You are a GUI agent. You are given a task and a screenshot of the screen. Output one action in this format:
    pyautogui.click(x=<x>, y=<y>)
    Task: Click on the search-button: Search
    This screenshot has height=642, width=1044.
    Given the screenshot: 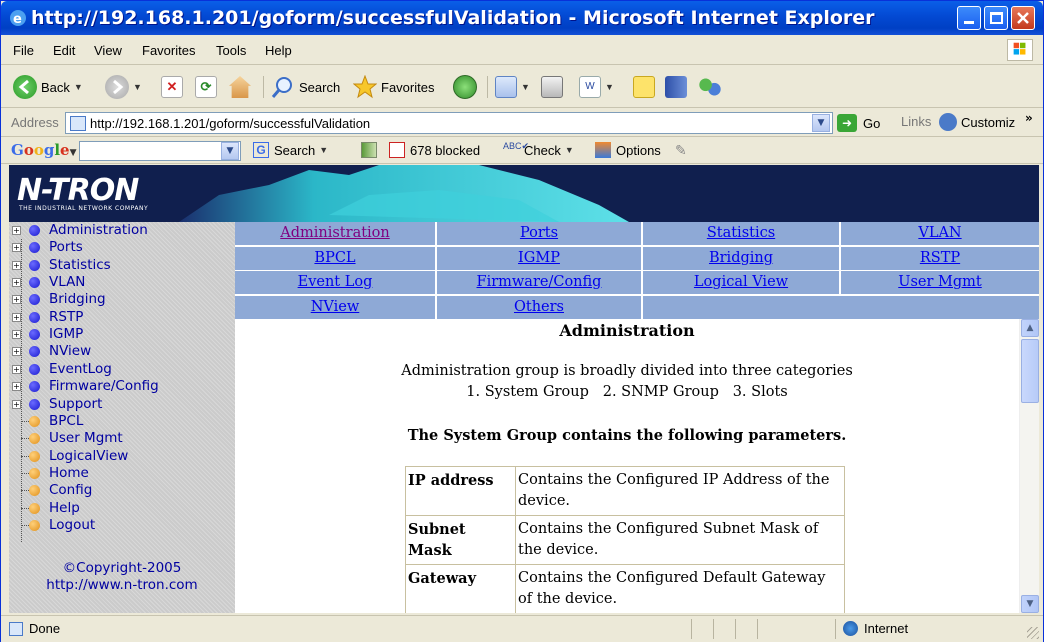 What is the action you would take?
    pyautogui.click(x=305, y=87)
    